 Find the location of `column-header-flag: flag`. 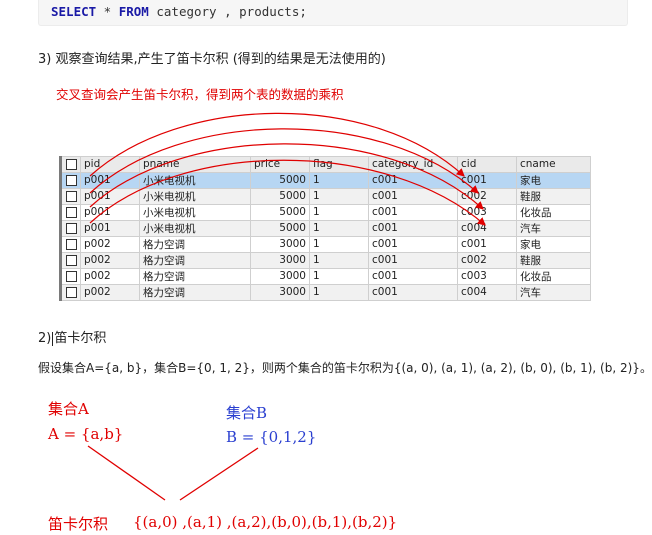

column-header-flag: flag is located at coordinates (339, 164).